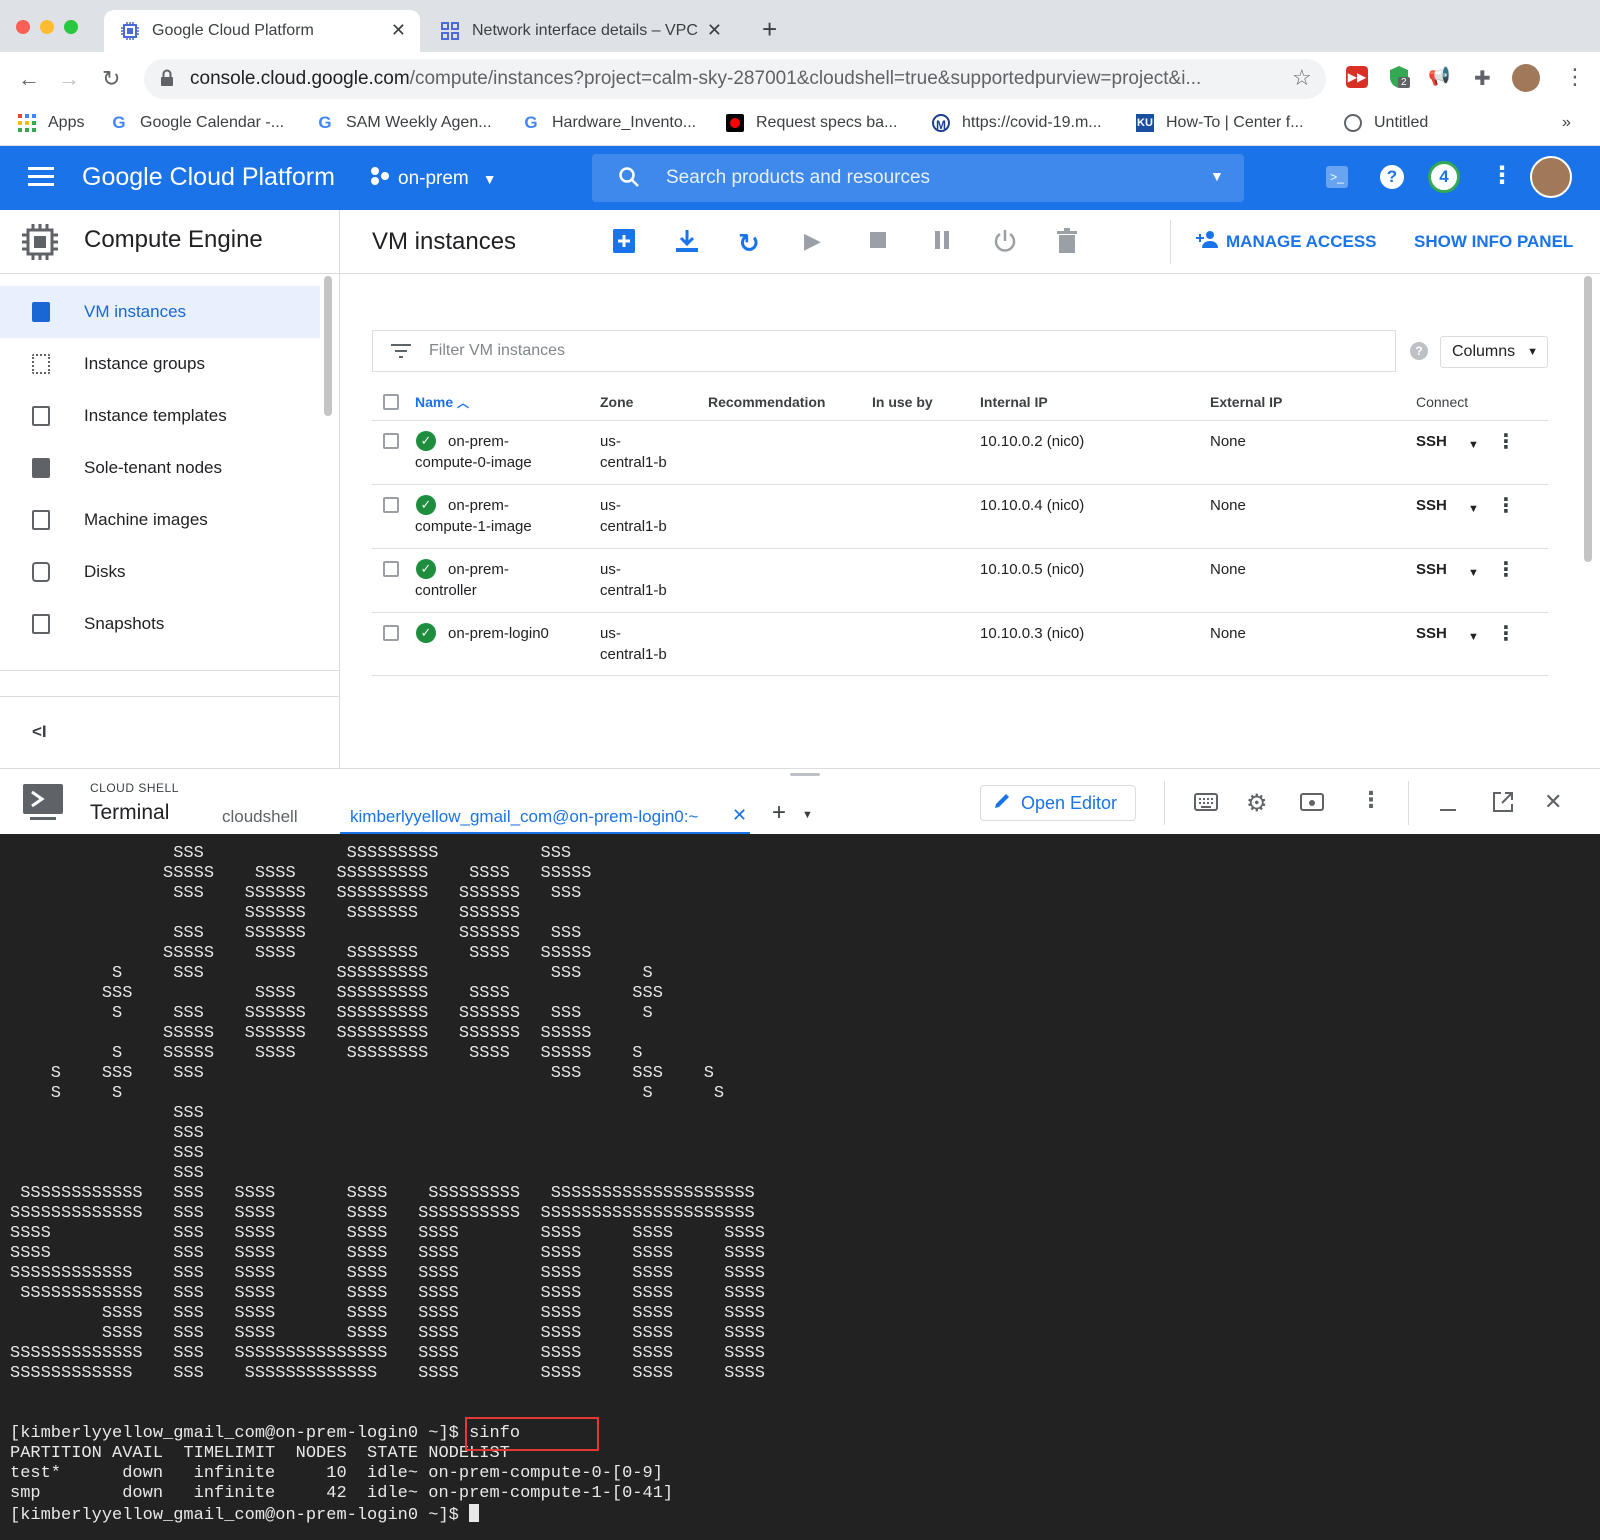 The height and width of the screenshot is (1540, 1600). What do you see at coordinates (739, 815) in the screenshot?
I see `close-session-icon: ✕` at bounding box center [739, 815].